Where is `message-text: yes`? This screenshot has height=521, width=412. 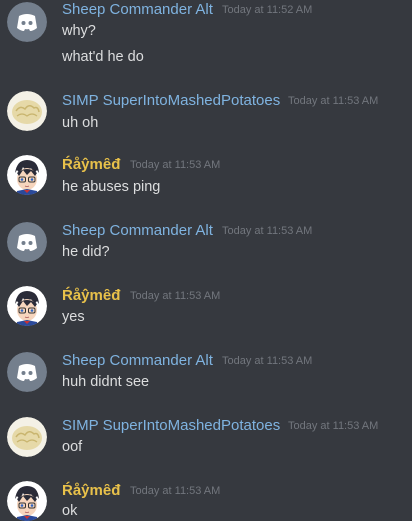 message-text: yes is located at coordinates (73, 317).